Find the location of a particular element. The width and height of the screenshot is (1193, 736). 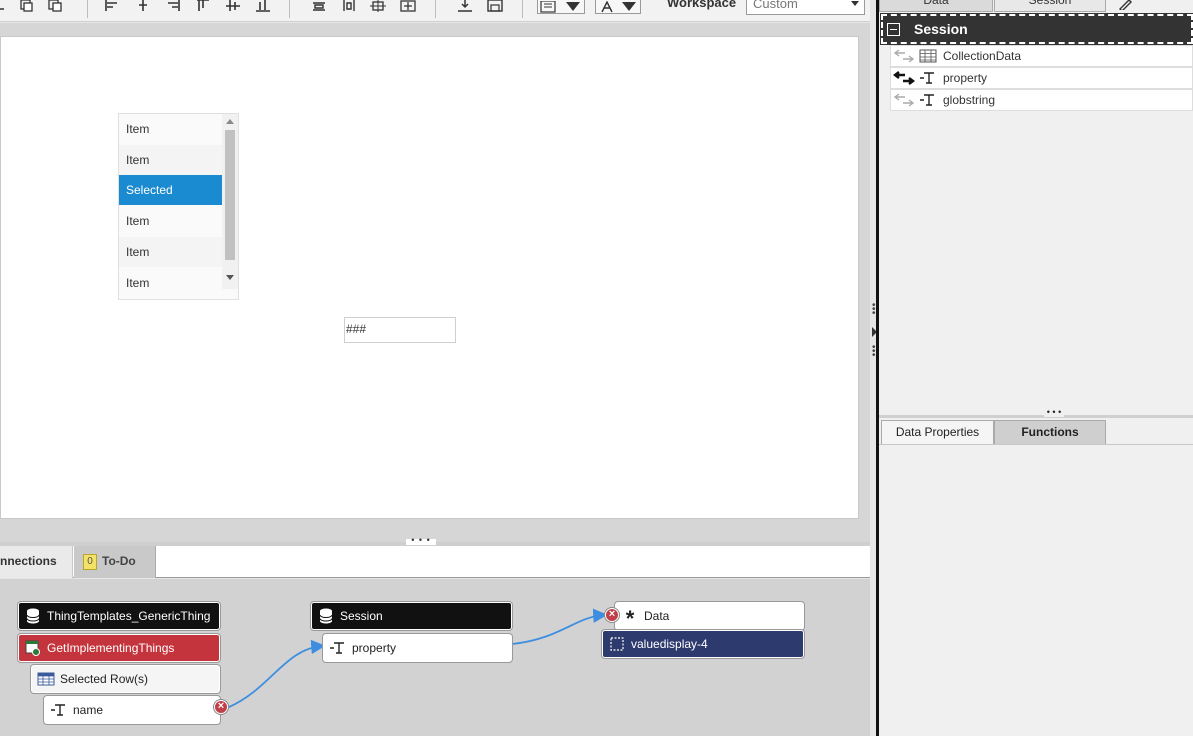

data-panel-splitter: • • • is located at coordinates (1036, 413).